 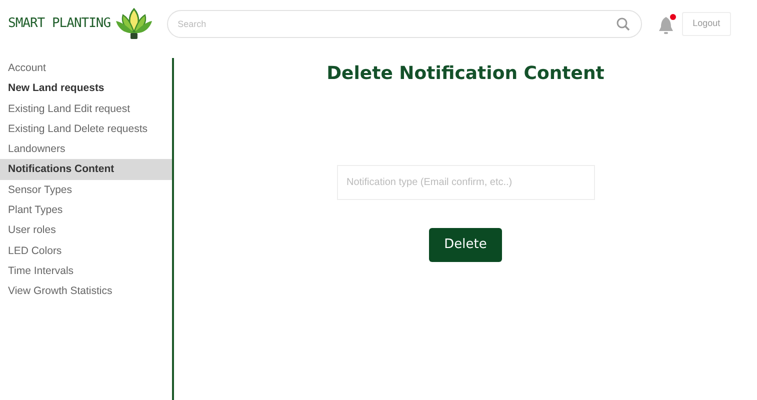 What do you see at coordinates (86, 88) in the screenshot?
I see `sidebar-item: New Land requests` at bounding box center [86, 88].